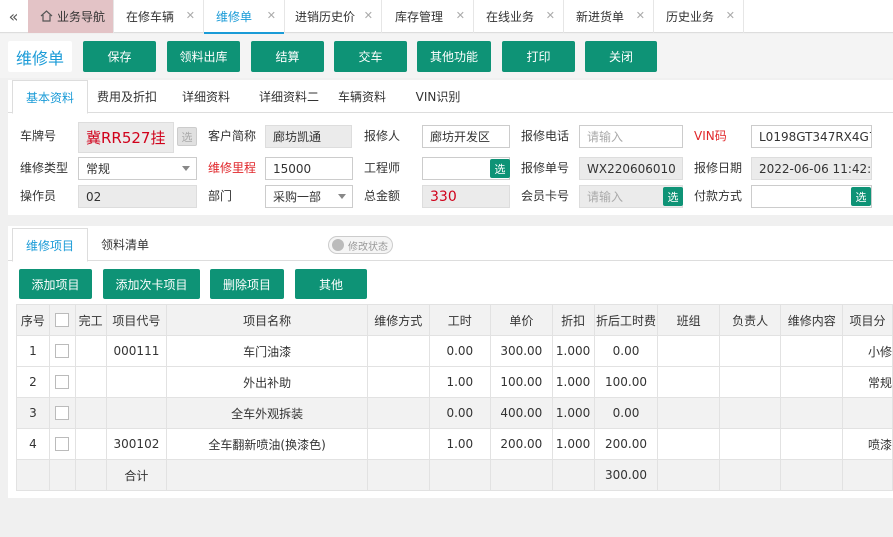 The height and width of the screenshot is (537, 893). I want to click on print-button: 打印, so click(538, 56).